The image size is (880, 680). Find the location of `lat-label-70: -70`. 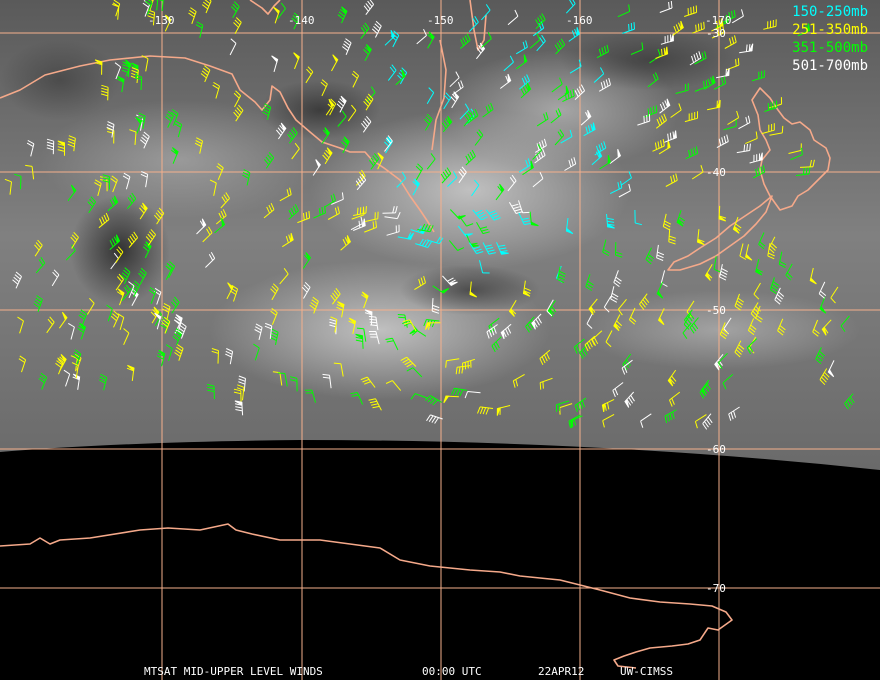

lat-label-70: -70 is located at coordinates (716, 588).